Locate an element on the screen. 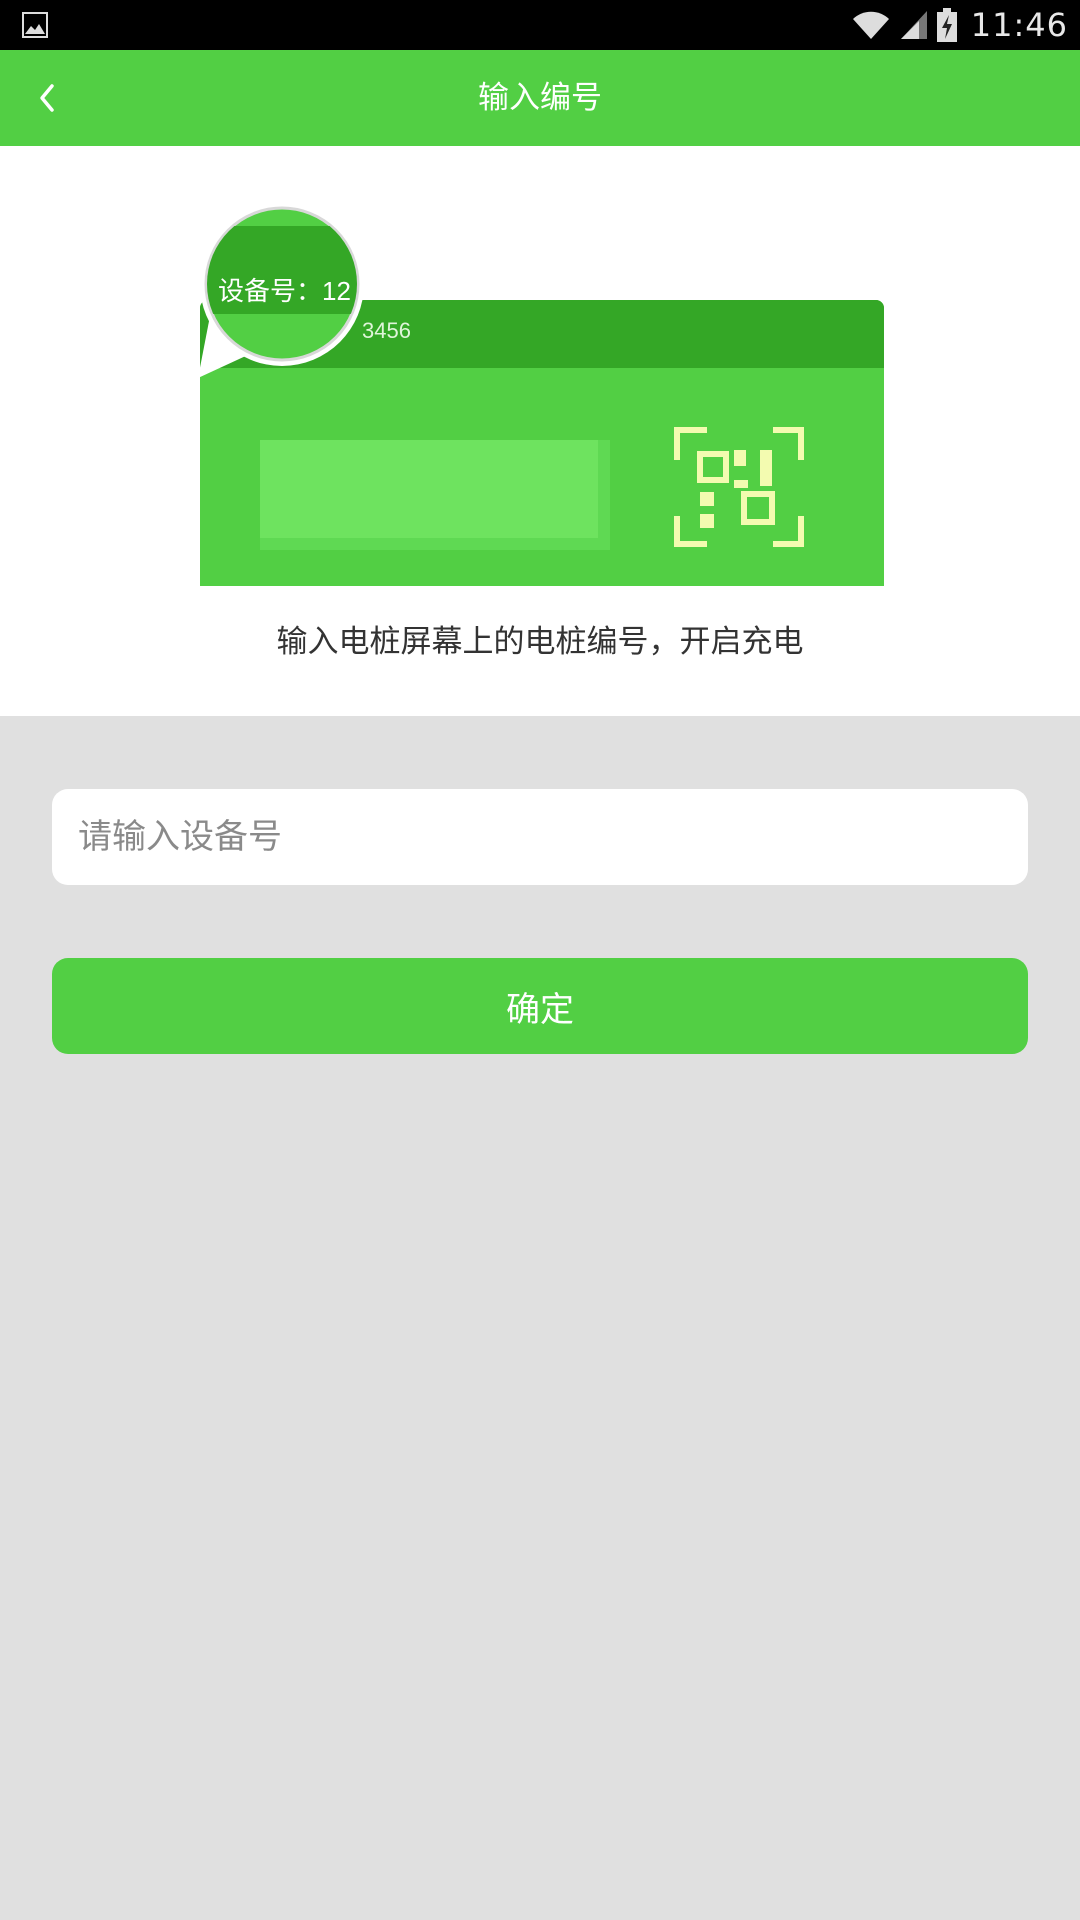 The height and width of the screenshot is (1920, 1080). bubble-device-label: 设备号：12 is located at coordinates (284, 291).